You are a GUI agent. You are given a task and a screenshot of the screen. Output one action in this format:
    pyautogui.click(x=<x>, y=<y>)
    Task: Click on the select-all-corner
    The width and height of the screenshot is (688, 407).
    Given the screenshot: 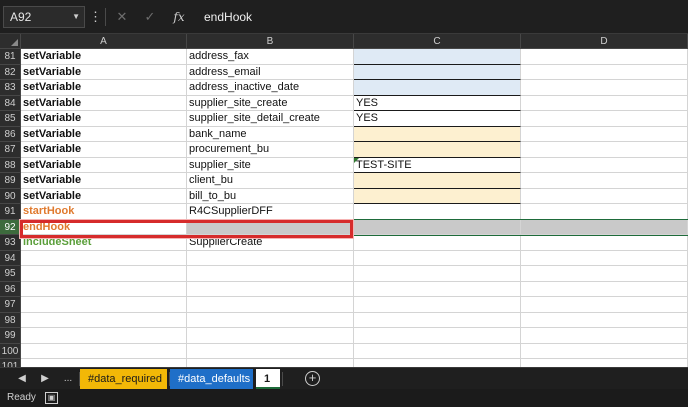 What is the action you would take?
    pyautogui.click(x=10, y=41)
    